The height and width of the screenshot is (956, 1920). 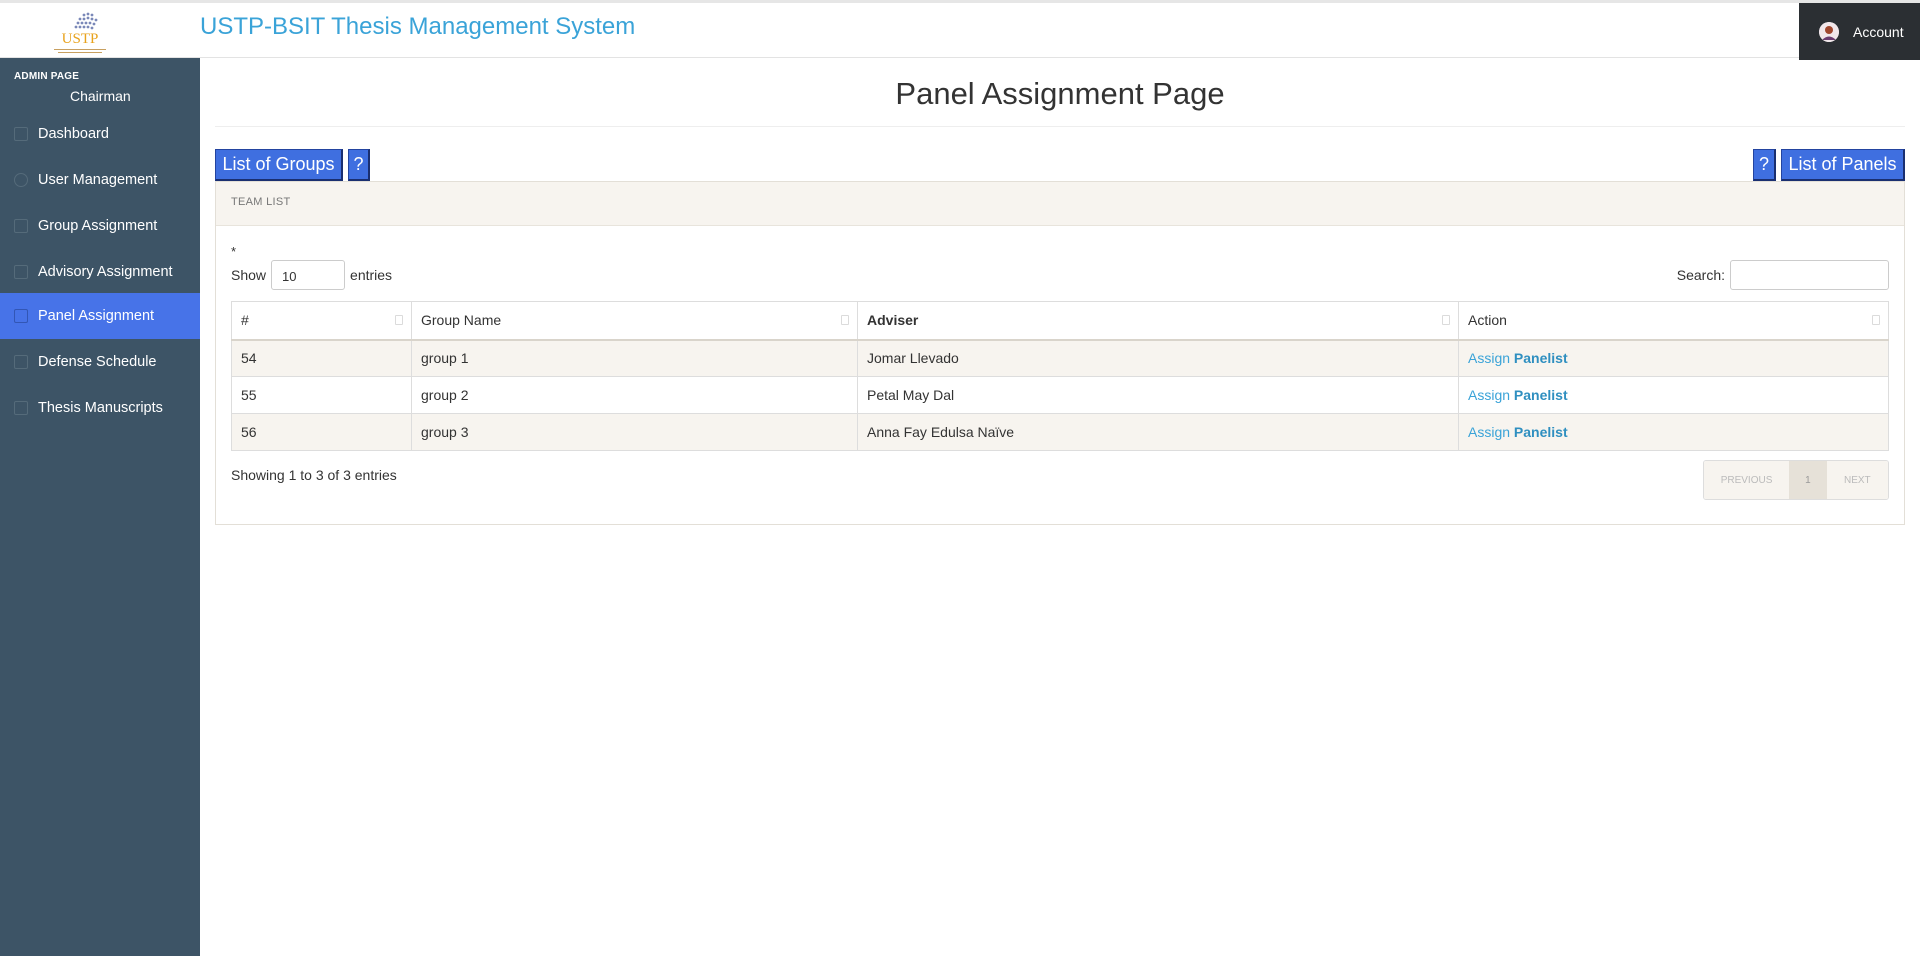 What do you see at coordinates (100, 96) in the screenshot?
I see `role-label: Chairman` at bounding box center [100, 96].